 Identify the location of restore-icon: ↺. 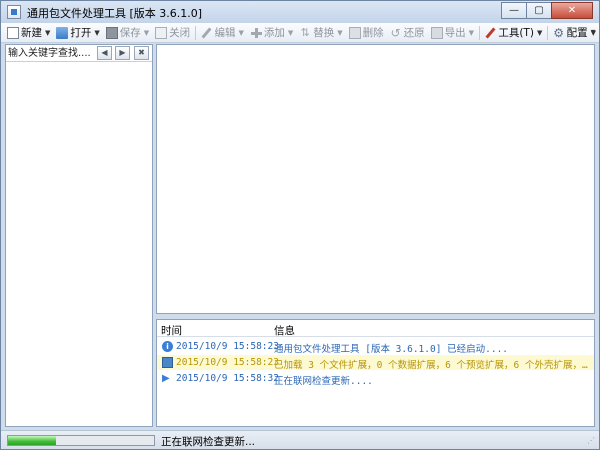
(395, 32).